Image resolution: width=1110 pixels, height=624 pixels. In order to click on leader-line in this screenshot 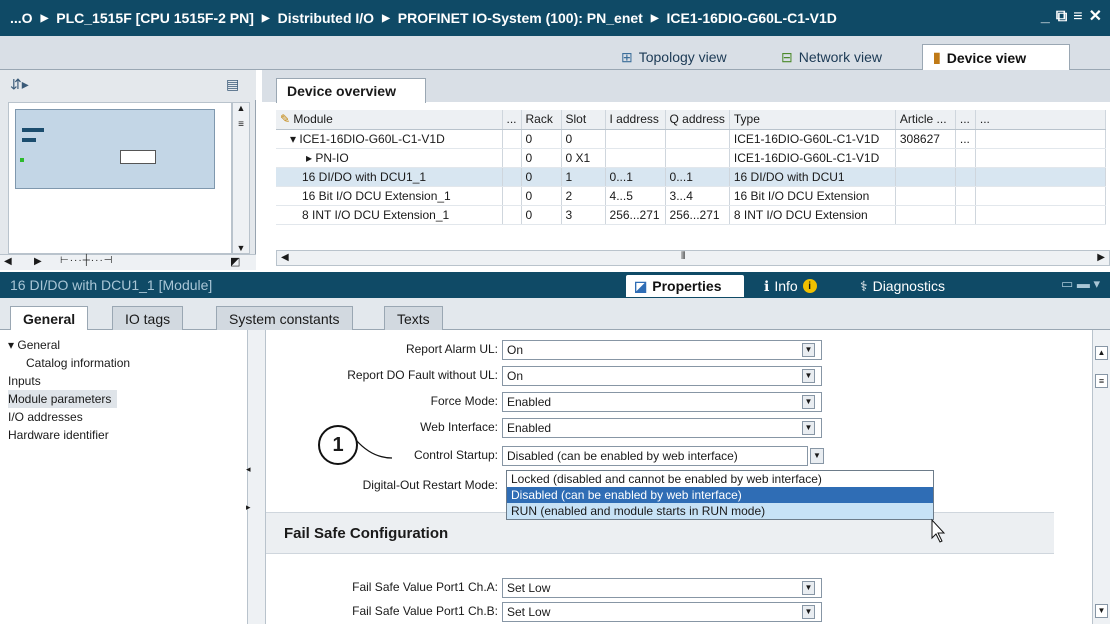, I will do `click(374, 449)`.